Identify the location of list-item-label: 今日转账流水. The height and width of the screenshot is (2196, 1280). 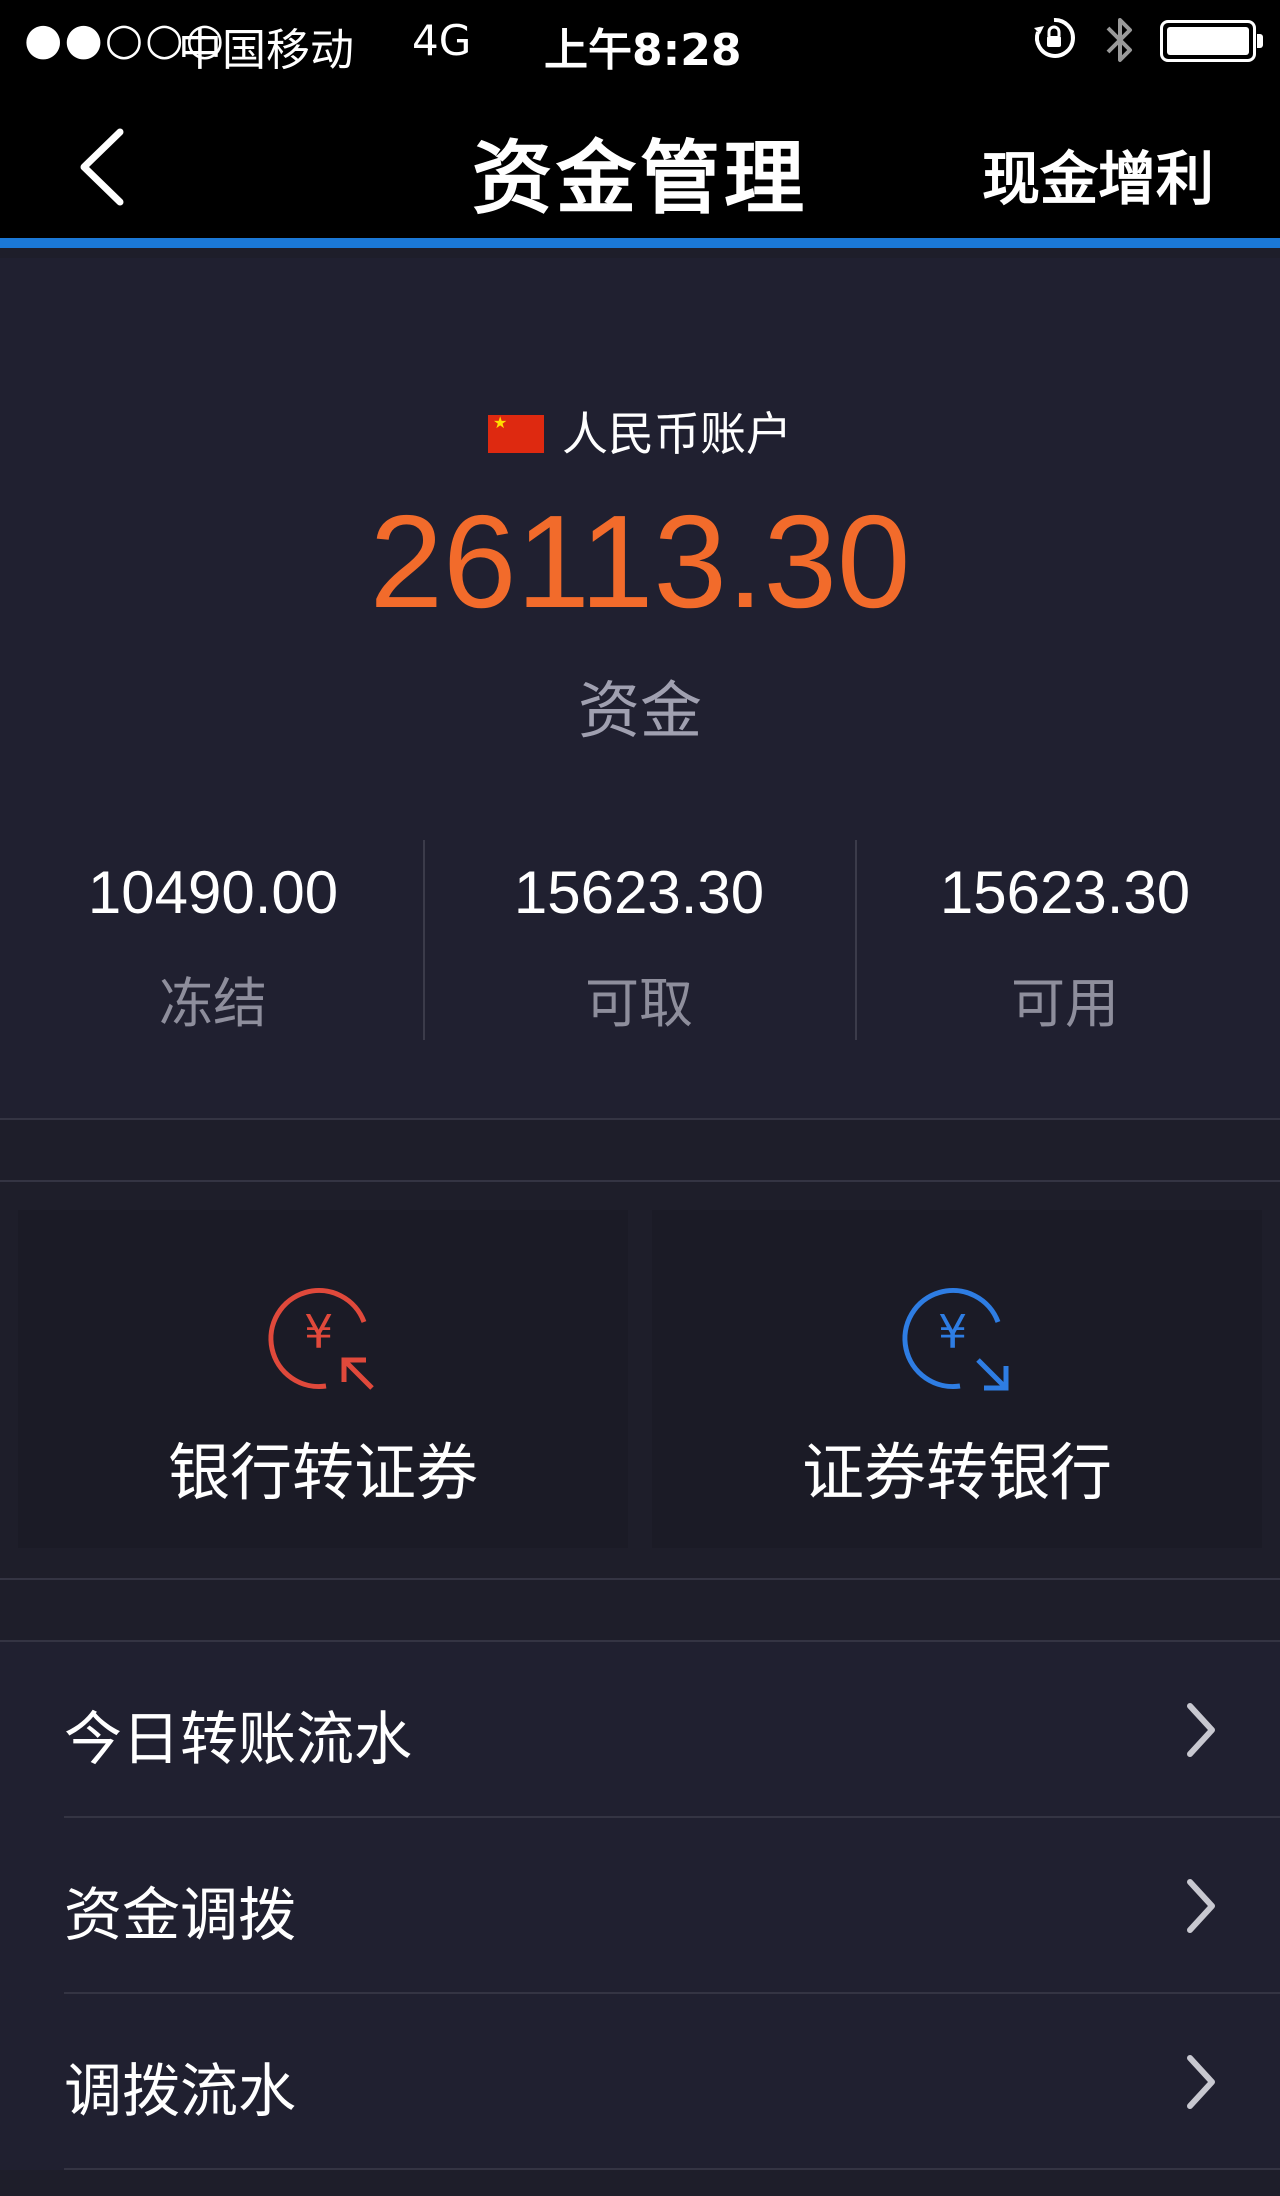
(238, 1739).